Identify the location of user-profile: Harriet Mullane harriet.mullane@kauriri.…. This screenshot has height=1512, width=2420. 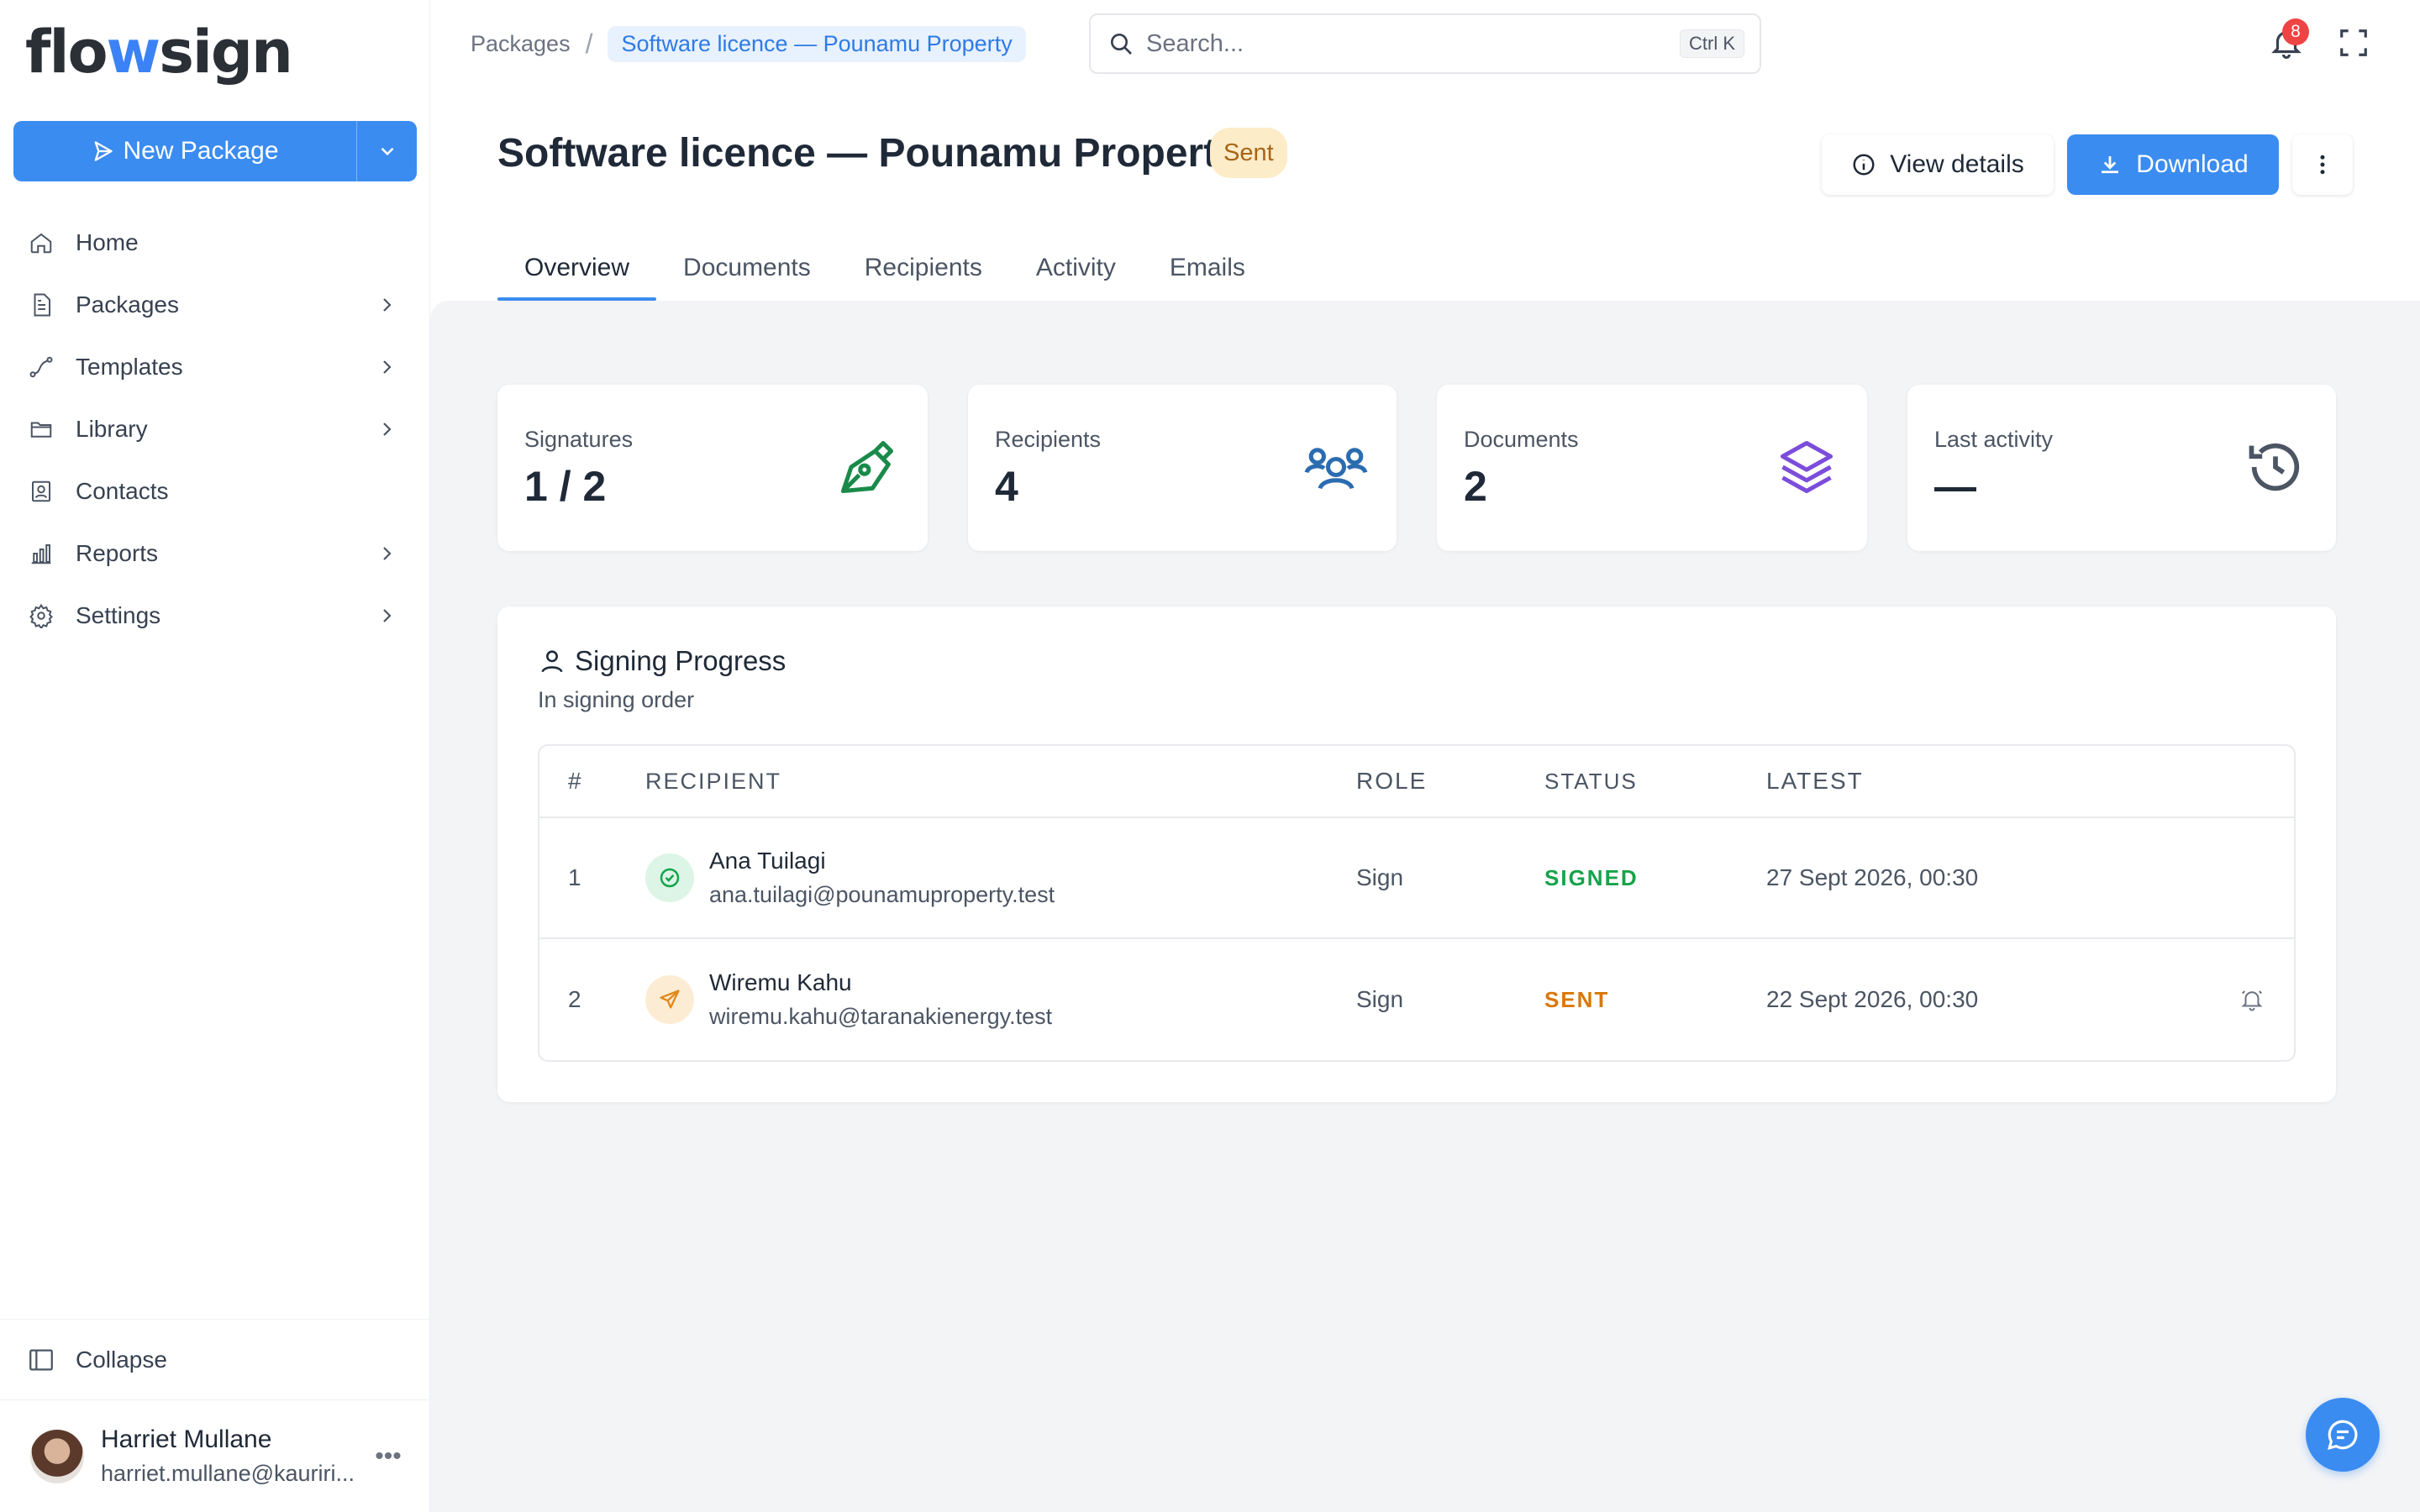
(215, 1456).